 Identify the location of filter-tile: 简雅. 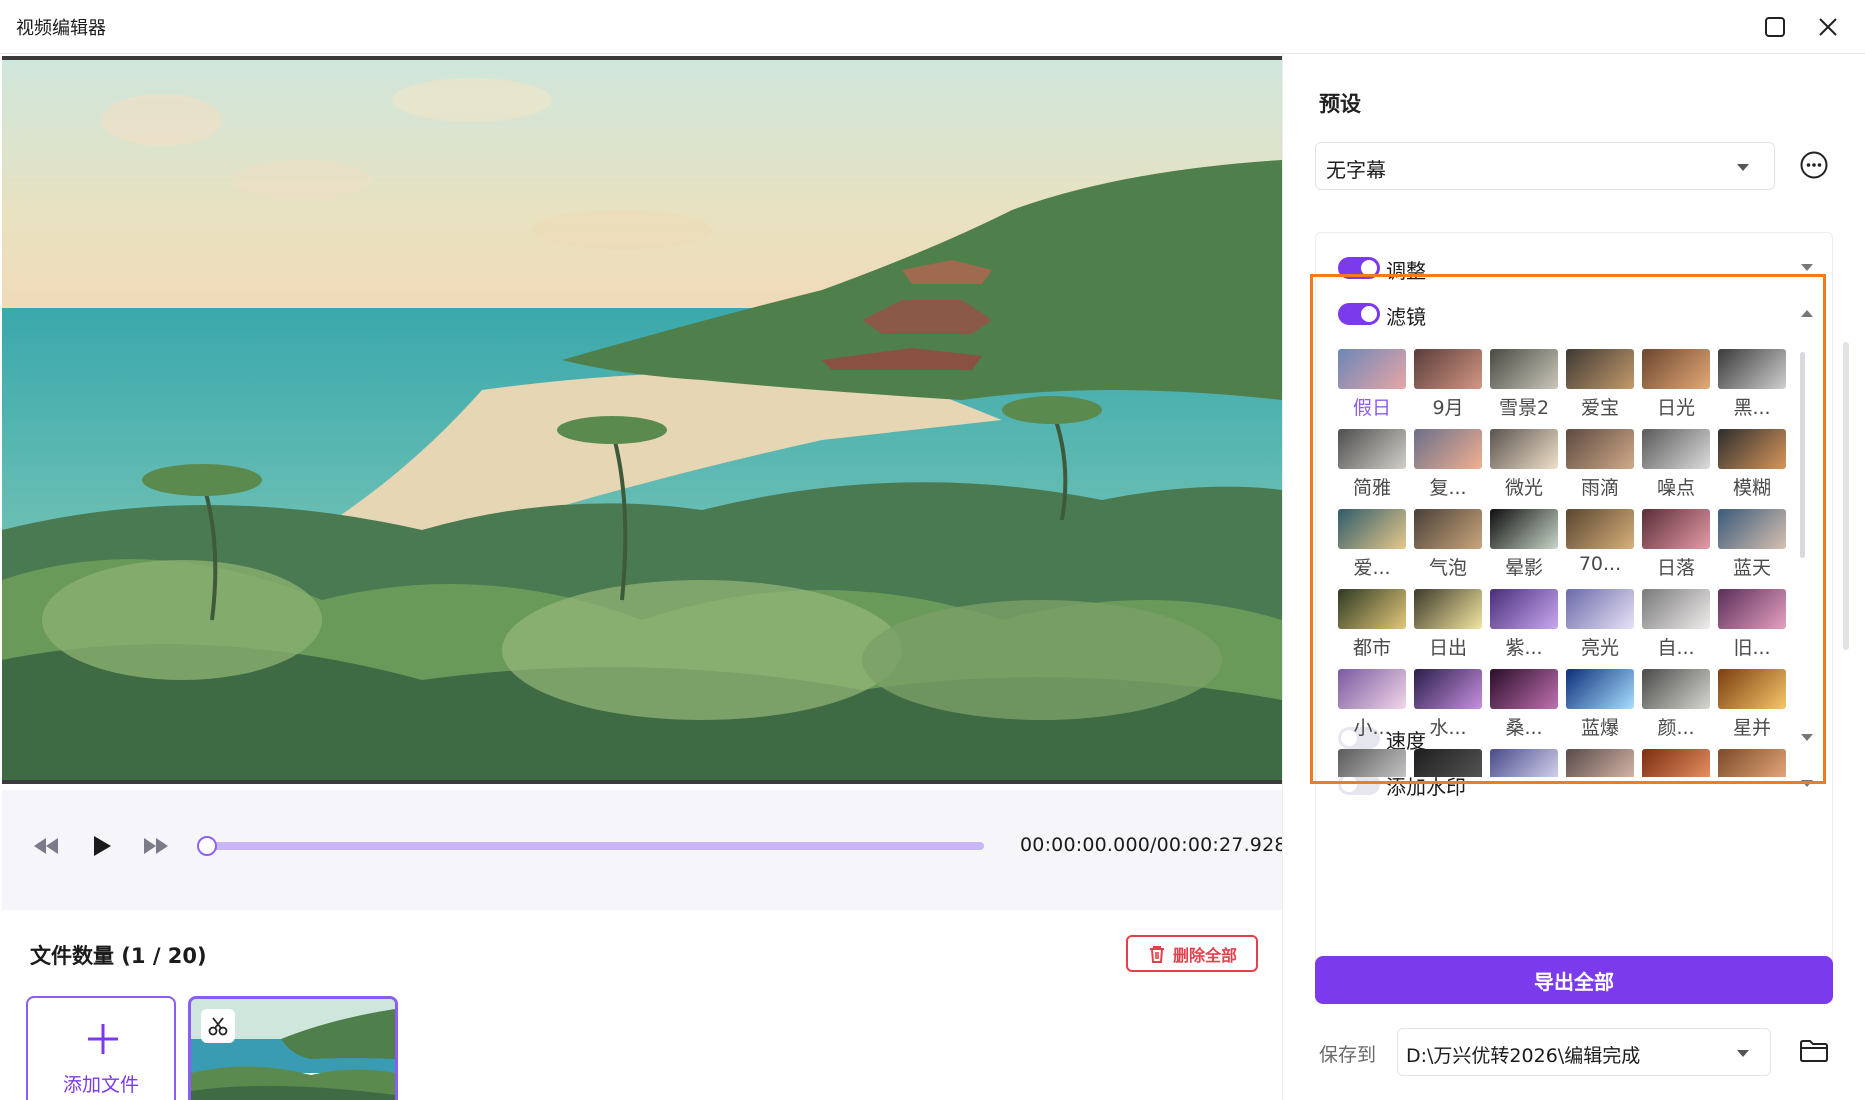
(1372, 465).